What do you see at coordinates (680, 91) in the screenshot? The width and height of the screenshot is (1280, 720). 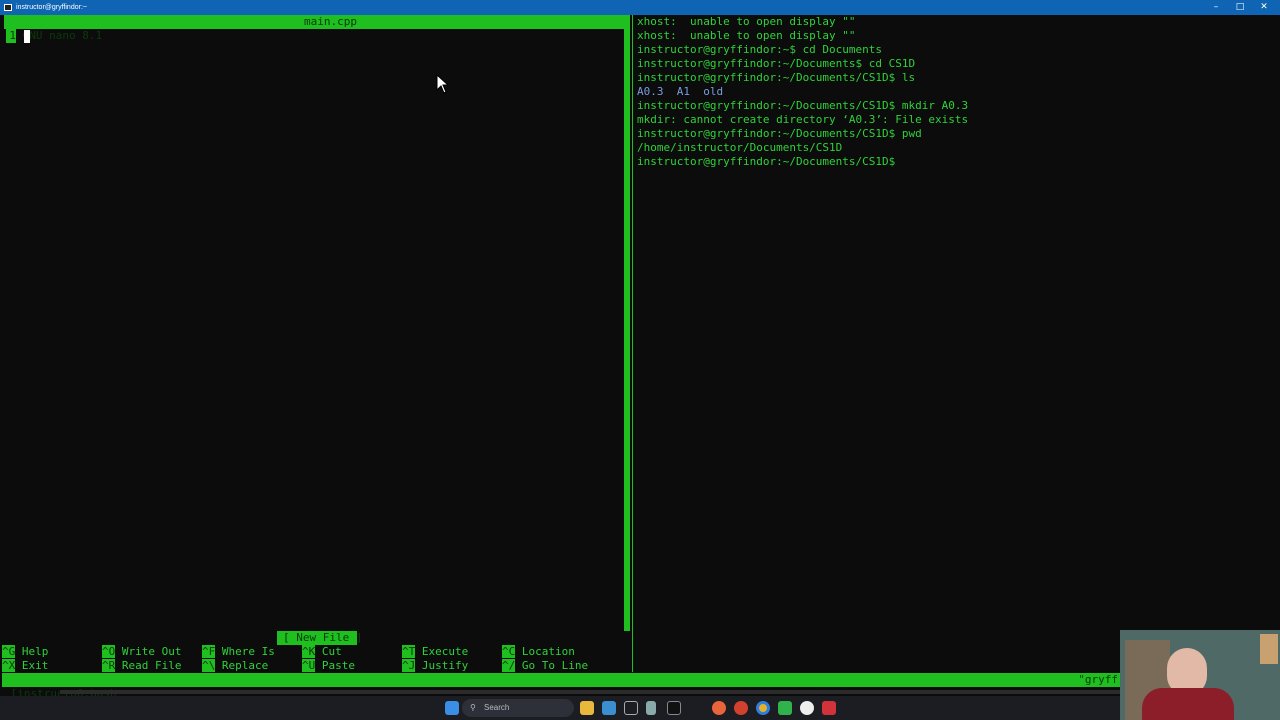 I see `terminal-line: A0.3 A1 old` at bounding box center [680, 91].